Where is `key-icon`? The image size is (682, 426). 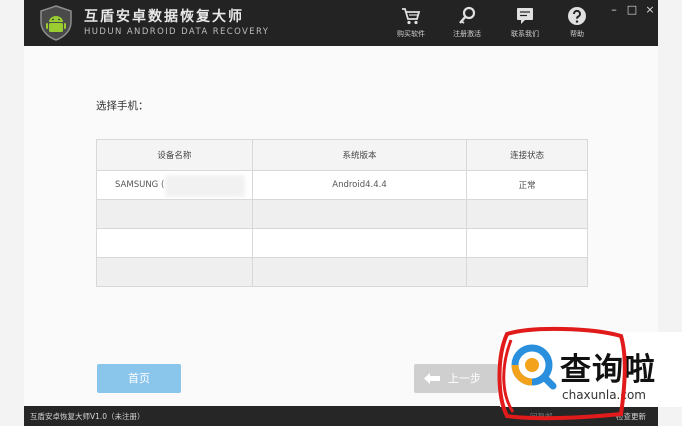
key-icon is located at coordinates (467, 15).